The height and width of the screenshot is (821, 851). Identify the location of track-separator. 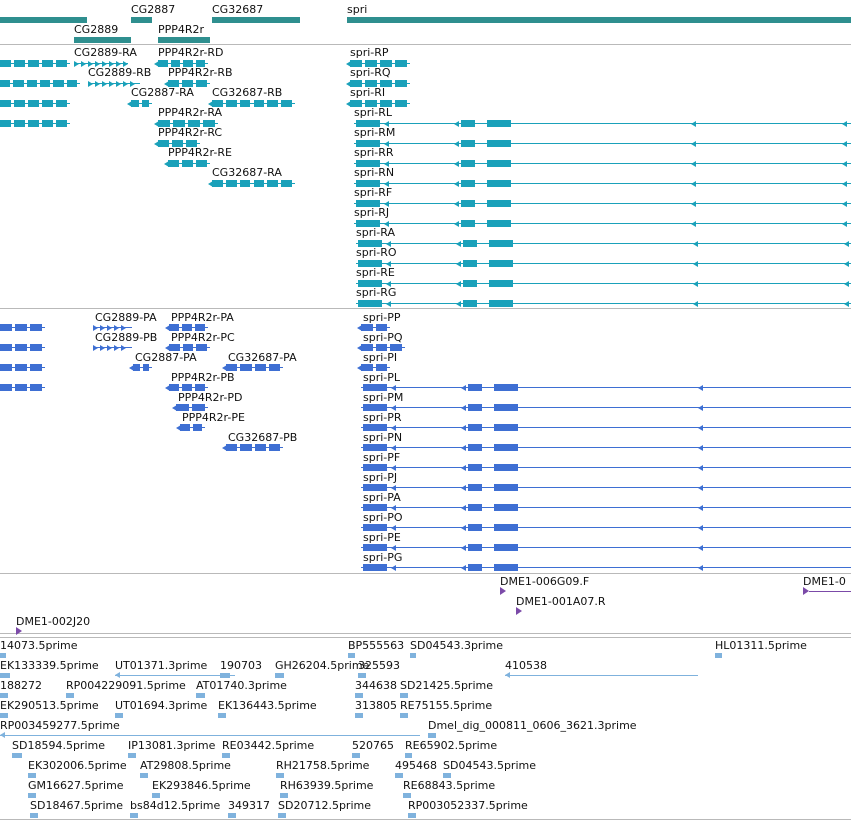
(425, 44).